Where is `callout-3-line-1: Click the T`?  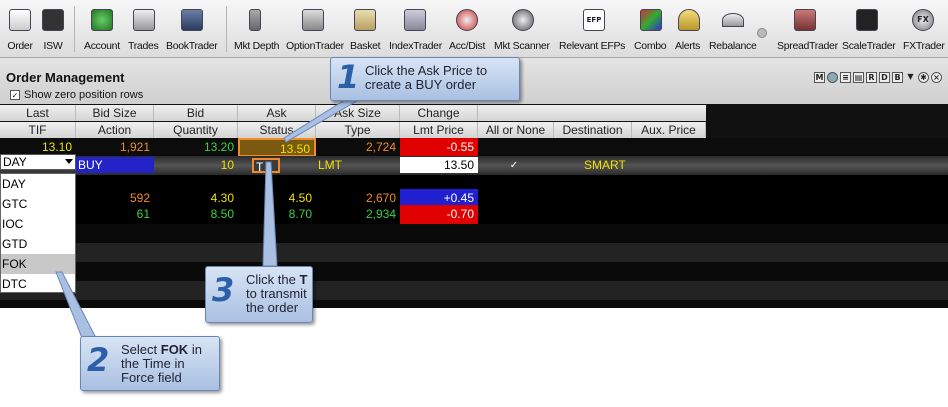 callout-3-line-1: Click the T is located at coordinates (276, 280).